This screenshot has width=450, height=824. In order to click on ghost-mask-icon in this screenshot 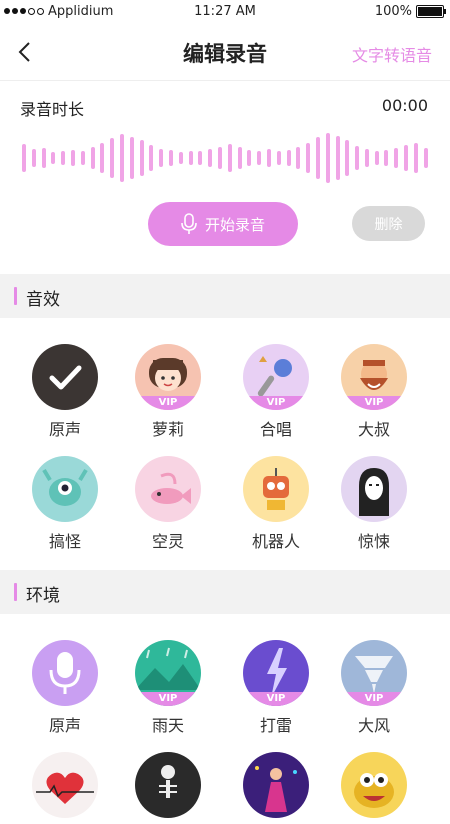, I will do `click(374, 492)`.